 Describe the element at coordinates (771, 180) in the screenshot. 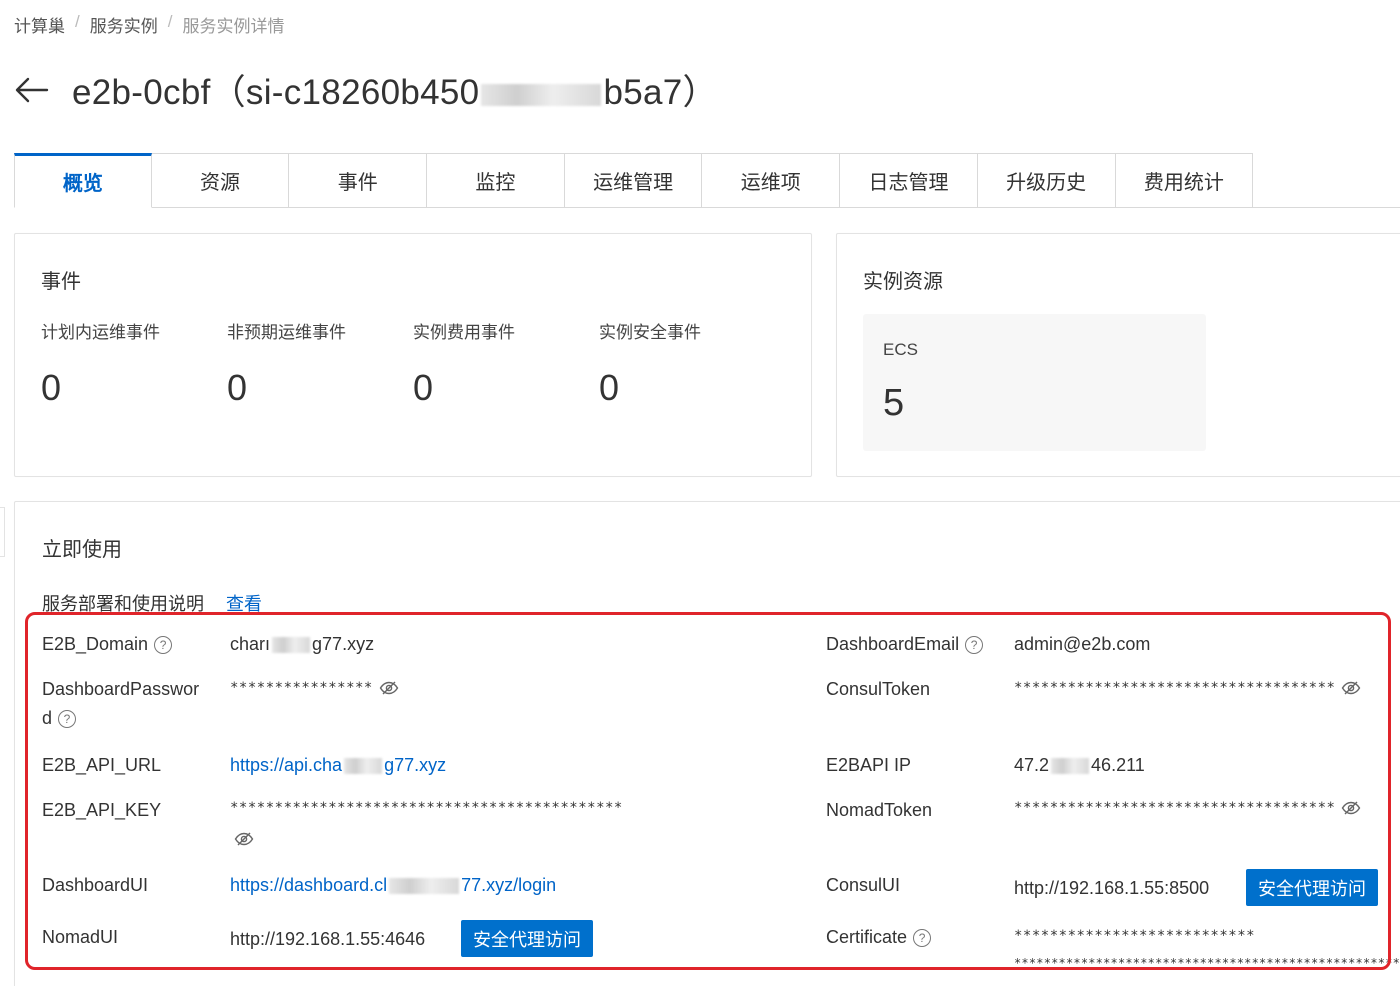

I see `tab-ops-items: 运维项` at that location.